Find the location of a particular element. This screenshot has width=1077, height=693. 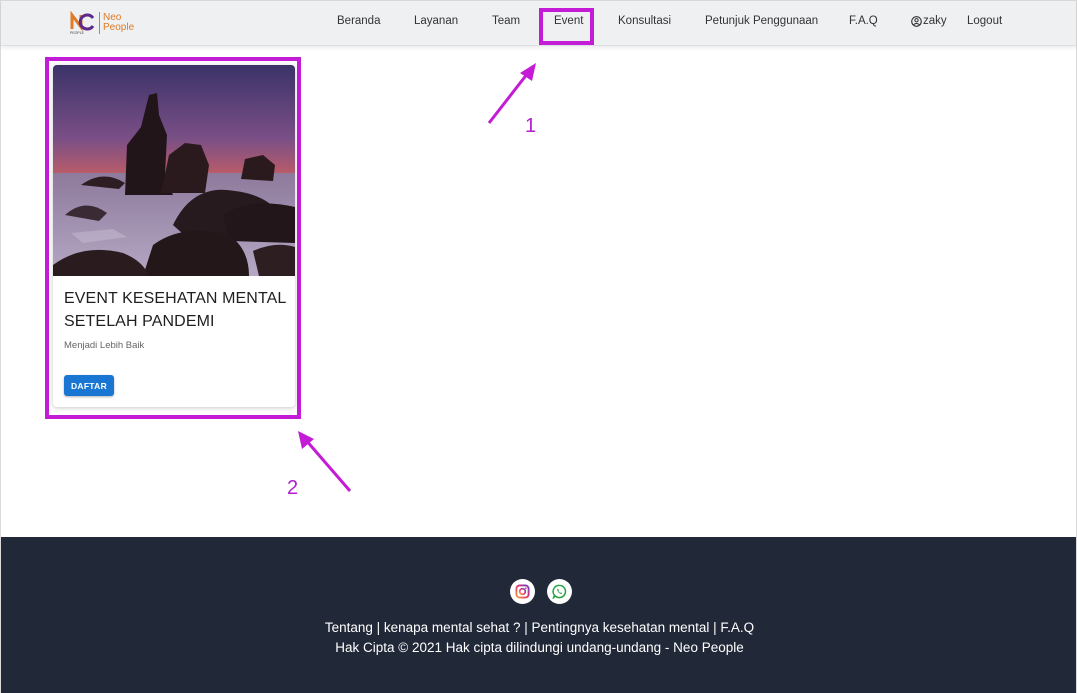

whatsapp-link is located at coordinates (559, 591).